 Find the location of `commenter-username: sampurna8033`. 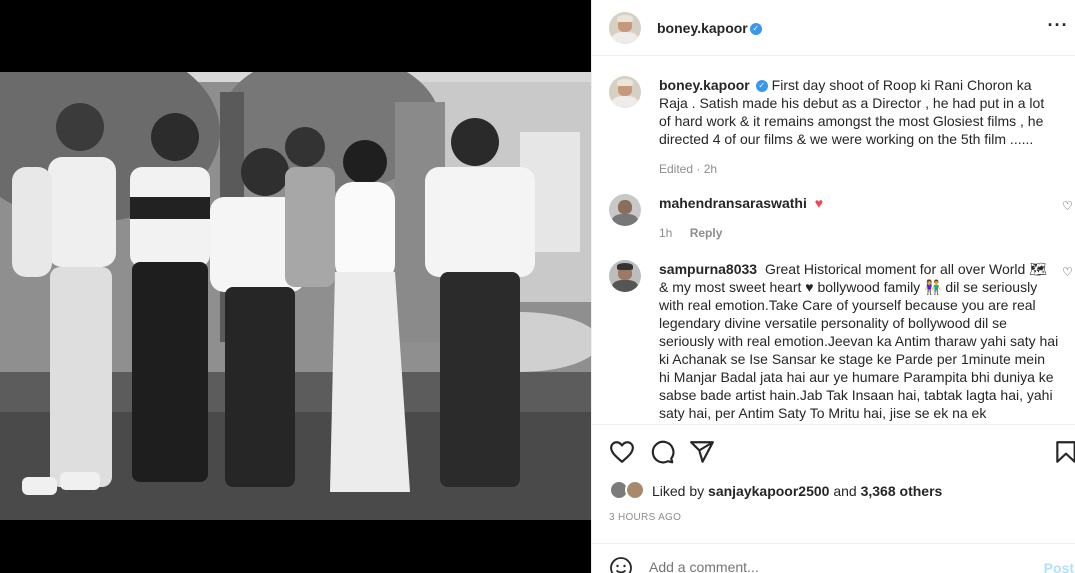

commenter-username: sampurna8033 is located at coordinates (708, 269).